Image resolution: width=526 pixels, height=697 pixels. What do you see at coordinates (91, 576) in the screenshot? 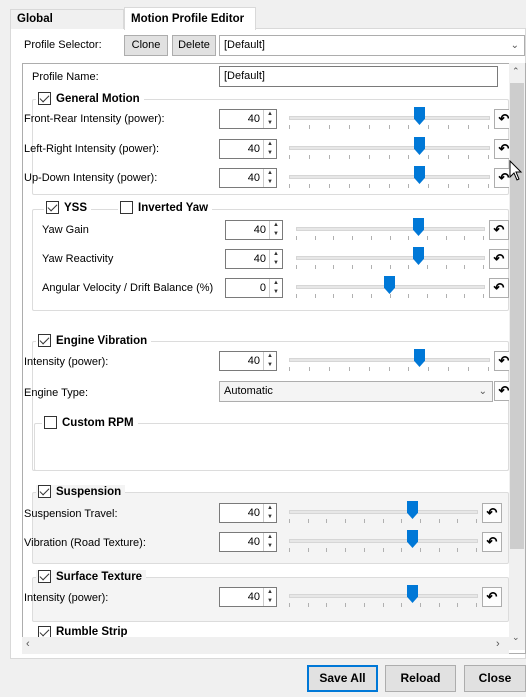
I see `surface-texture-header: Surface Texture` at bounding box center [91, 576].